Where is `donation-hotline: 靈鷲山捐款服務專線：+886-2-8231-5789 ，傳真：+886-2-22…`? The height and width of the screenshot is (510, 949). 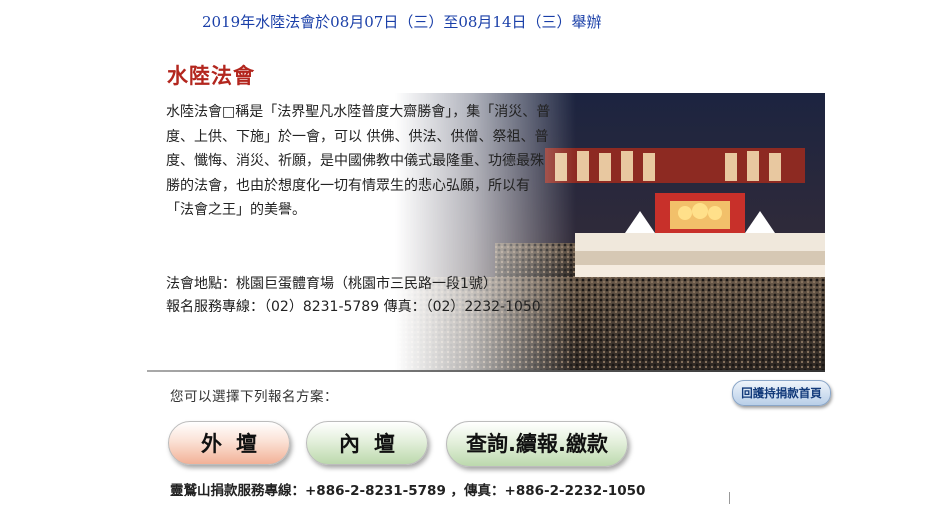 donation-hotline: 靈鷲山捐款服務專線：+886-2-8231-5789 ，傳真：+886-2-22… is located at coordinates (407, 489).